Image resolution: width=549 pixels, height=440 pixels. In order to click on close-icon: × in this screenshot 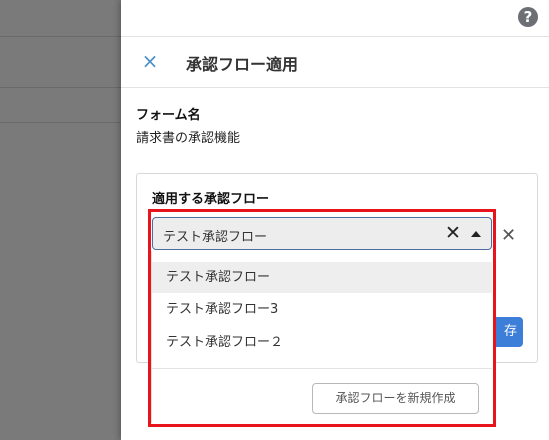, I will do `click(150, 61)`.